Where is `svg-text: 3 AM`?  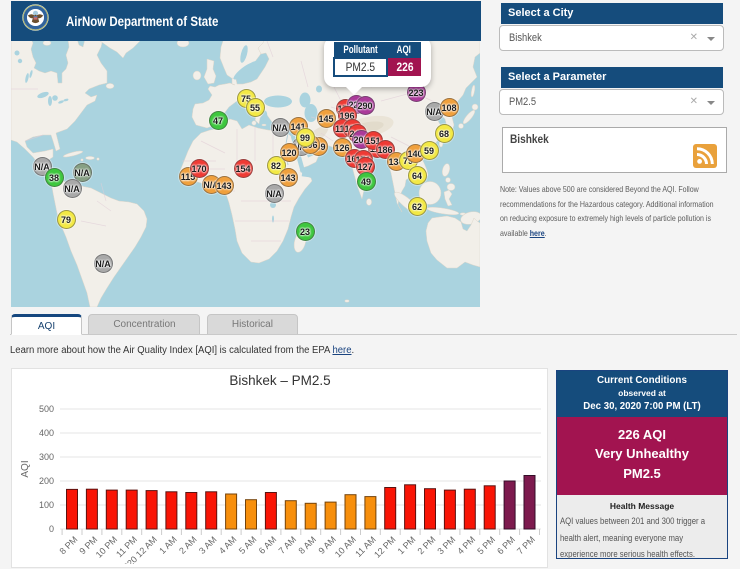 svg-text: 3 AM is located at coordinates (208, 545).